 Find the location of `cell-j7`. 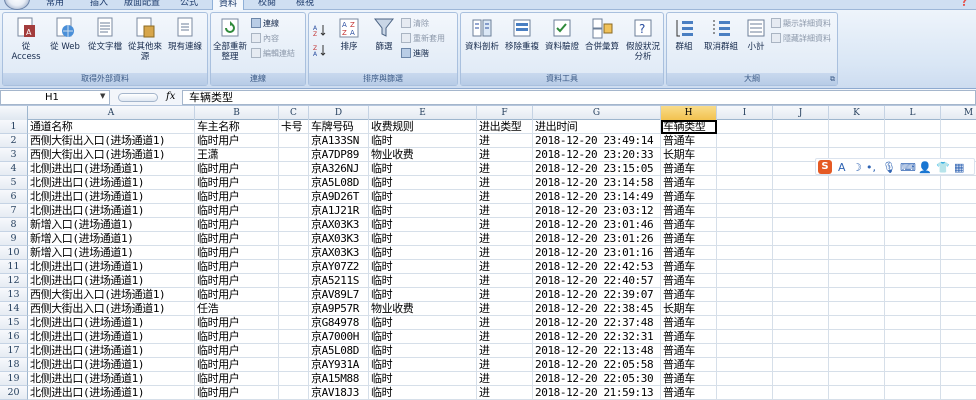

cell-j7 is located at coordinates (801, 211).